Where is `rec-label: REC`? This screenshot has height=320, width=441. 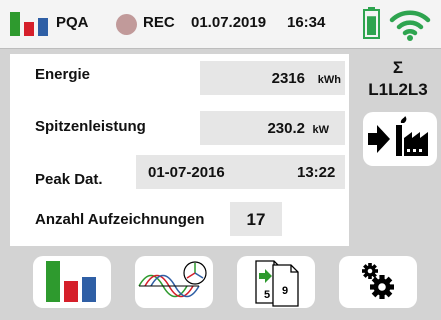 rec-label: REC is located at coordinates (159, 22).